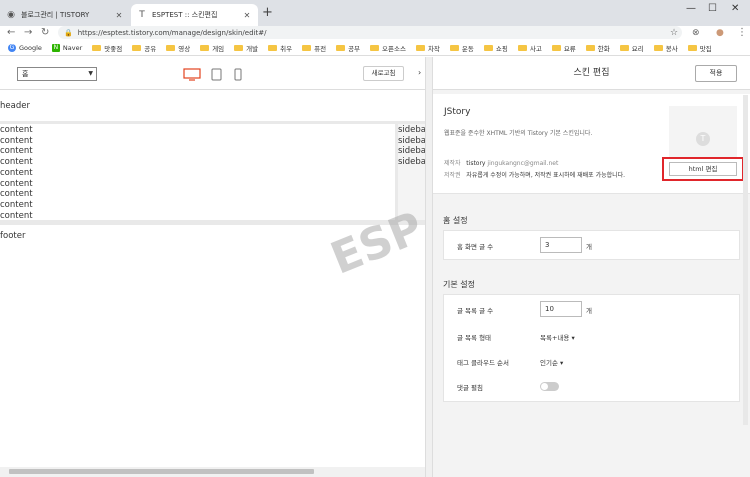  What do you see at coordinates (518, 133) in the screenshot?
I see `skin-description: 웹표준을 준수한 XHTML 기반의 Tistory 기본 스킨입니다.` at bounding box center [518, 133].